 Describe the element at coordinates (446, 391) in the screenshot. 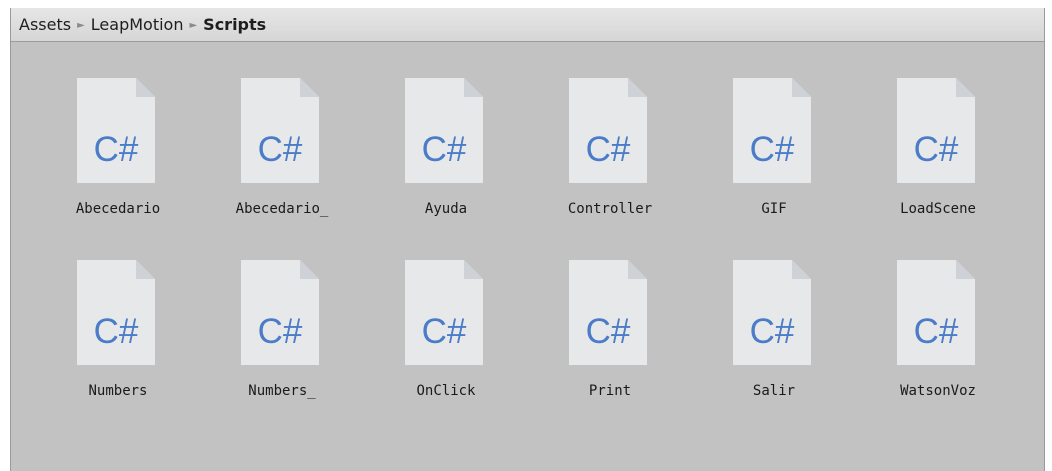

I see `asset-label: OnClick` at that location.